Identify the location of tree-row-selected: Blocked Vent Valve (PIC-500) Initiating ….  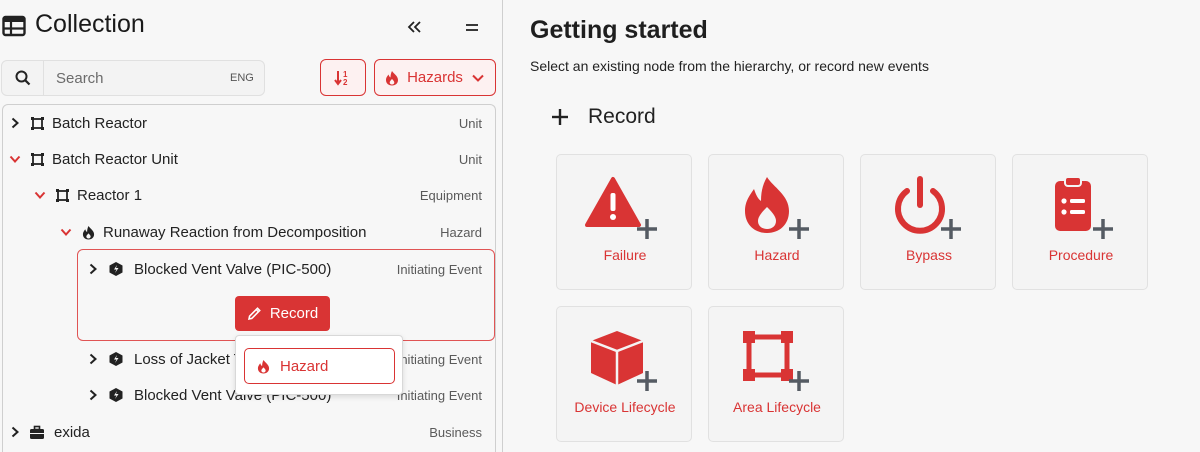
(246, 269).